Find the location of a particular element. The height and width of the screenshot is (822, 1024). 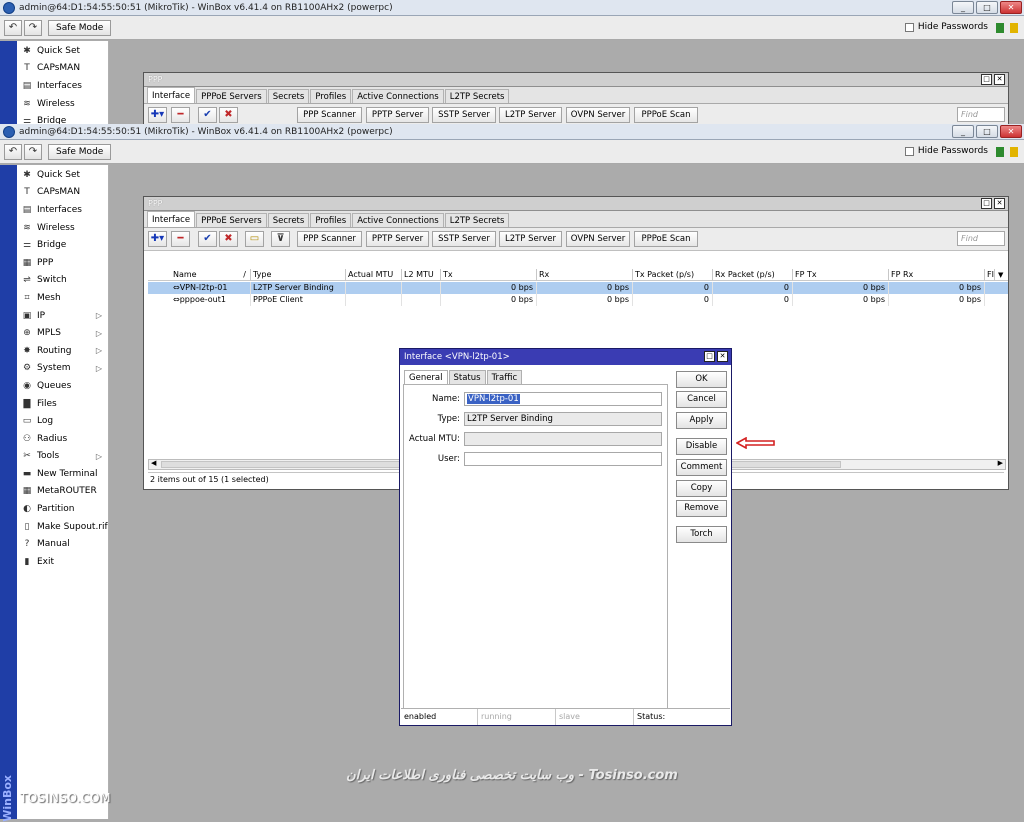

ppp-scanner-button: PPP Scanner is located at coordinates (329, 239).